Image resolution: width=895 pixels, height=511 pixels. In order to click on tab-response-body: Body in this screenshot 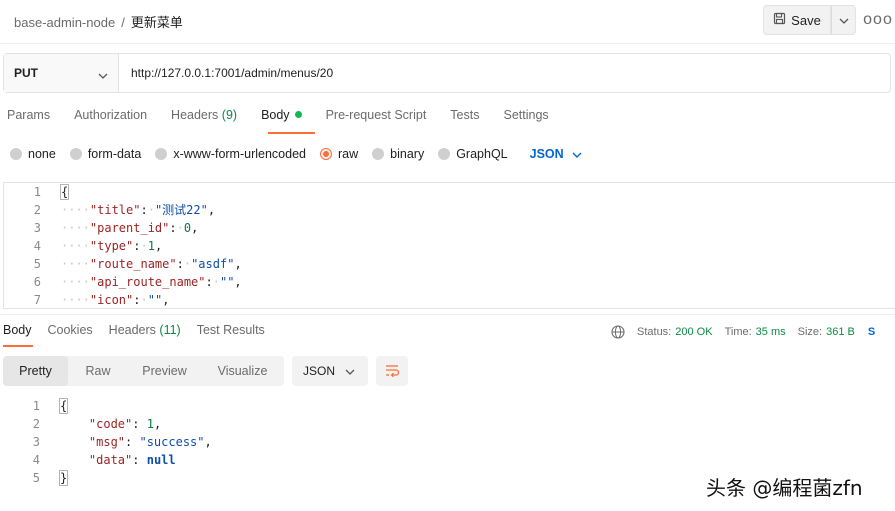, I will do `click(17, 332)`.